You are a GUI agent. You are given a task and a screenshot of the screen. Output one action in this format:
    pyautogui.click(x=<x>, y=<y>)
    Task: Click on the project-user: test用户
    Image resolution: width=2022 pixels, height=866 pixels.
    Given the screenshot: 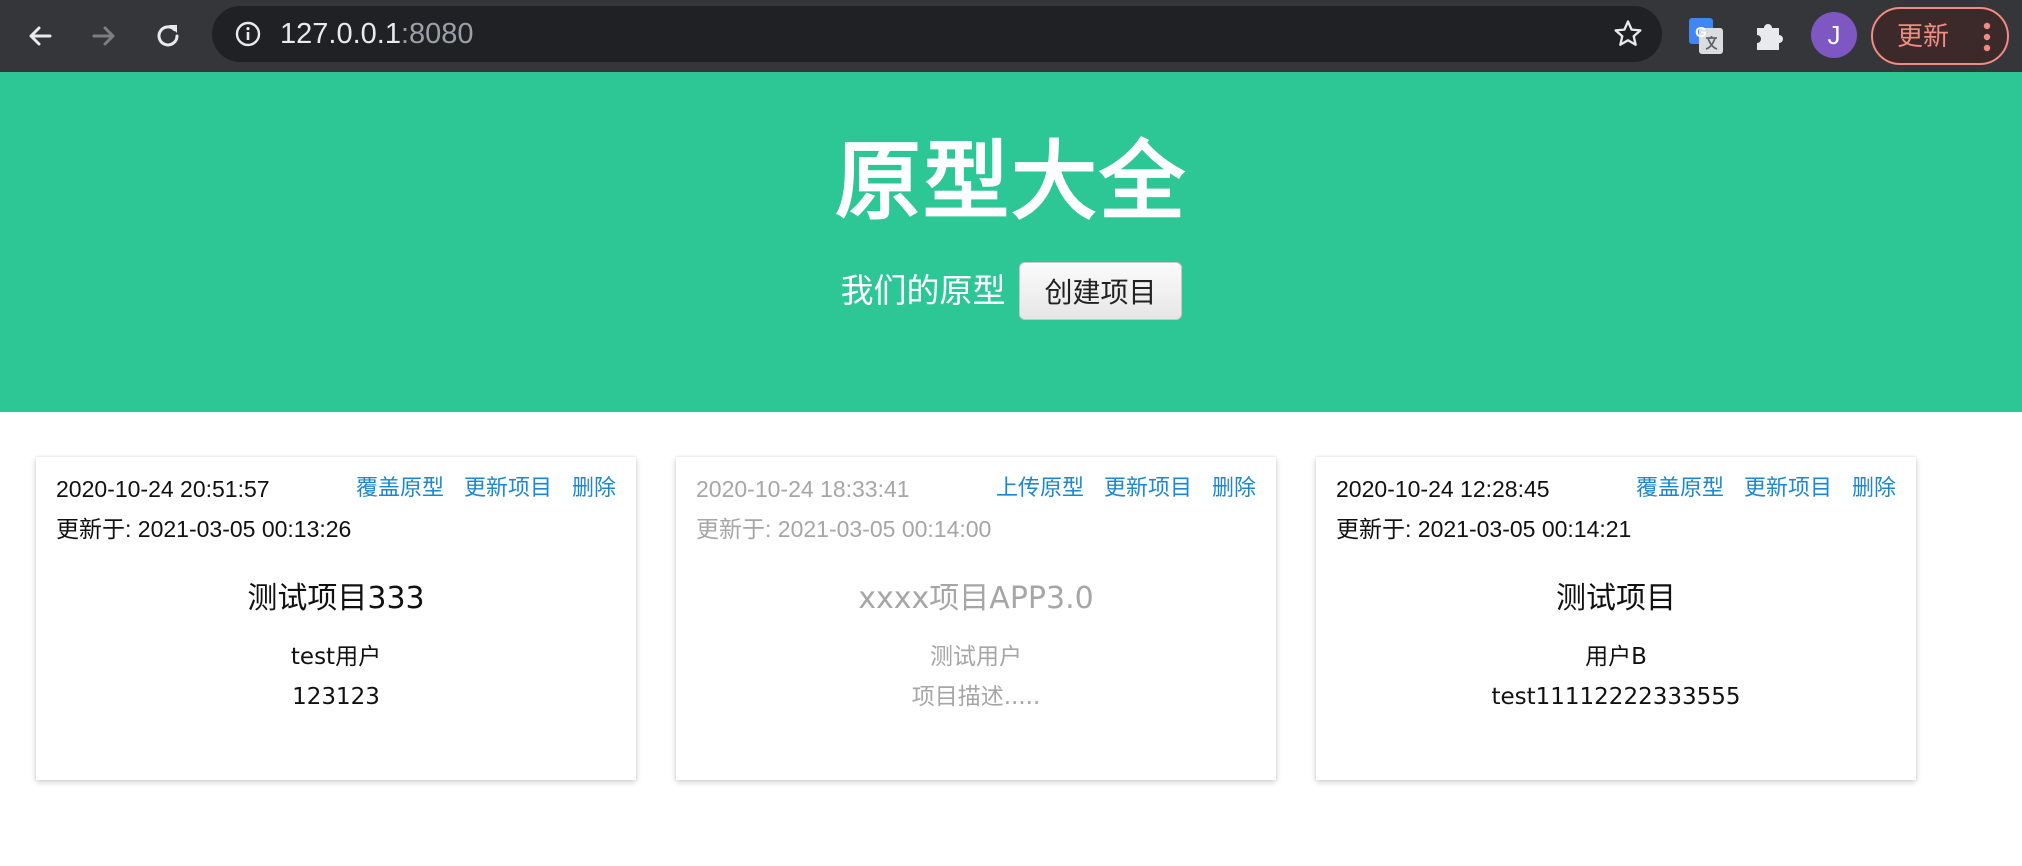 What is the action you would take?
    pyautogui.click(x=336, y=657)
    